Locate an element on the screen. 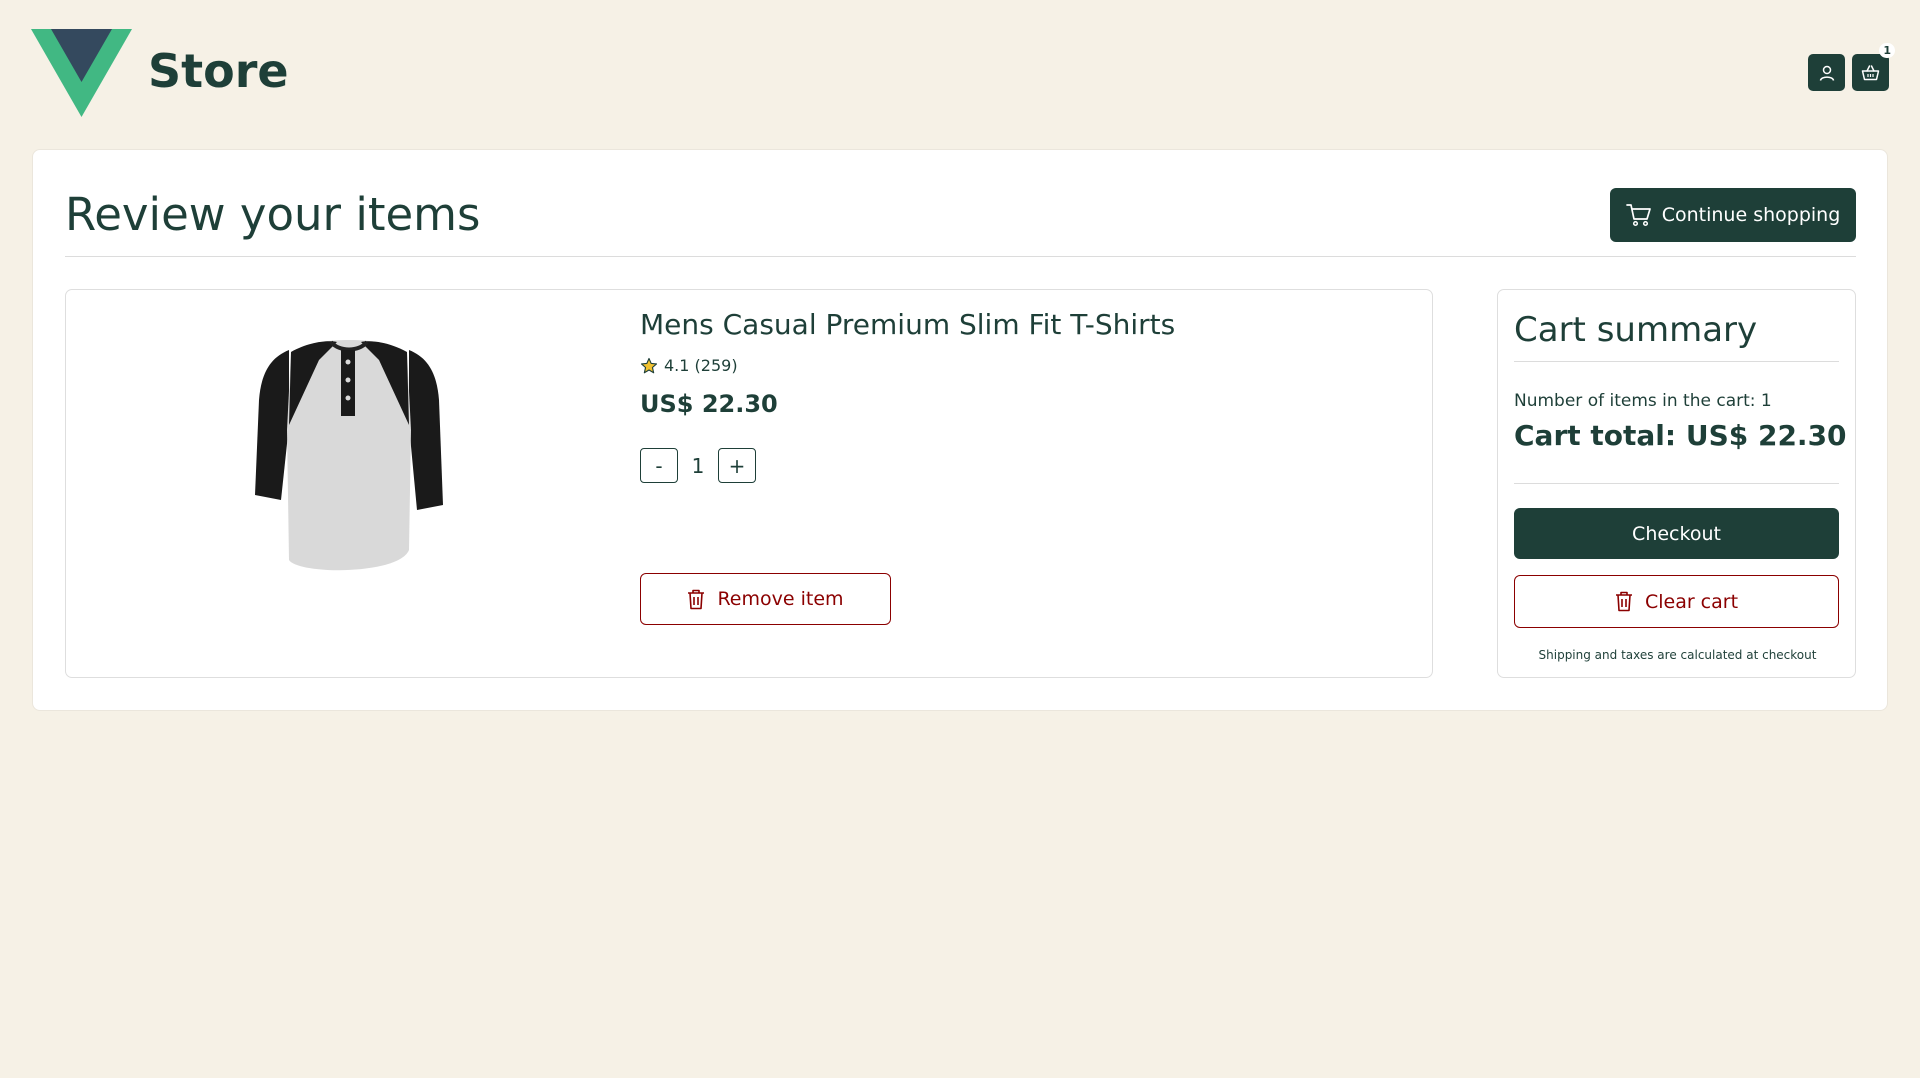  header: Store 1 is located at coordinates (960, 74).